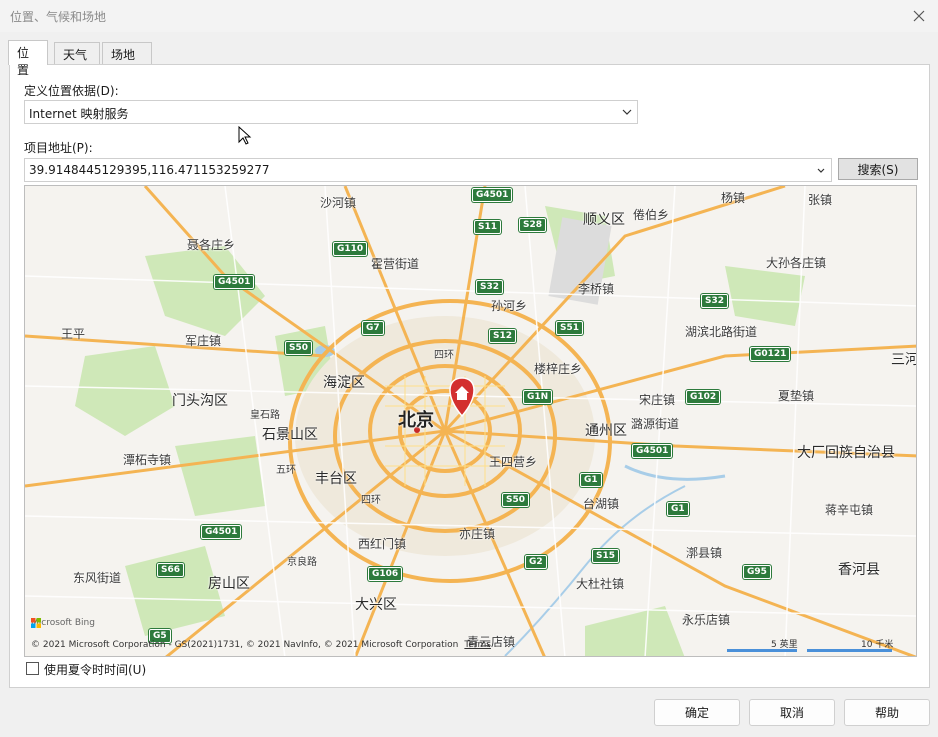 The width and height of the screenshot is (938, 737). I want to click on highway-shield: G2, so click(536, 562).